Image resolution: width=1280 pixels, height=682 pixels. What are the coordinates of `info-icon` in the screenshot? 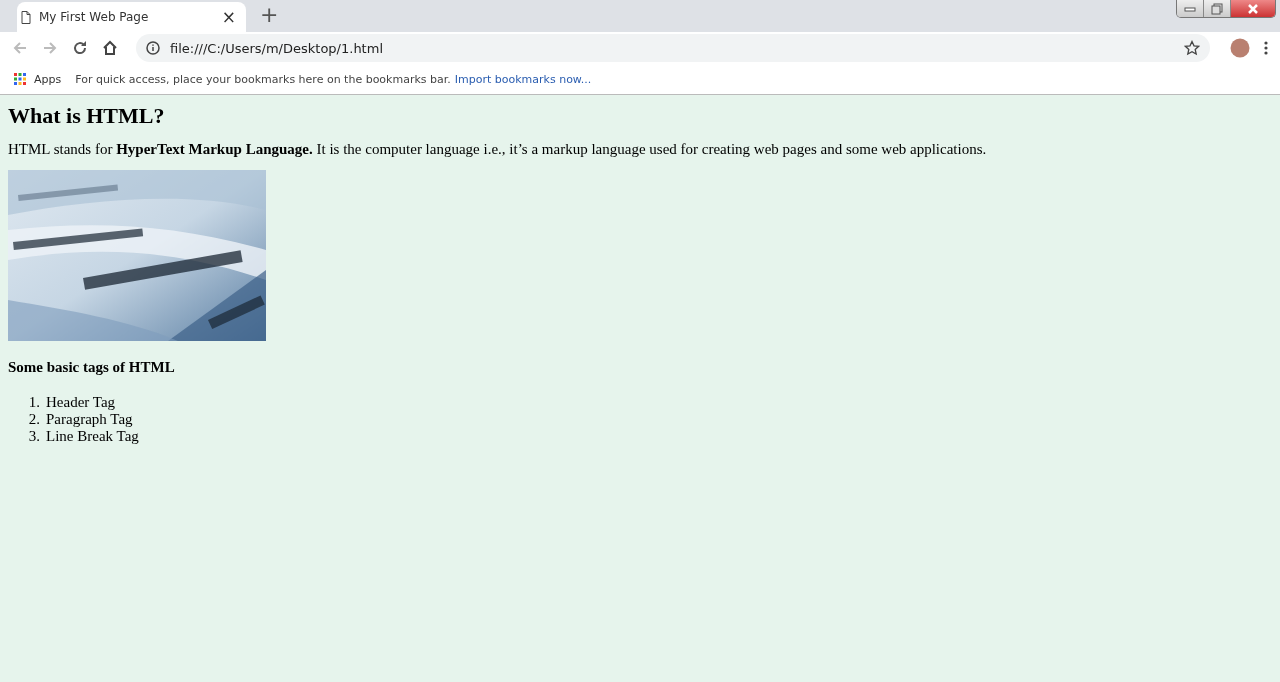 It's located at (153, 48).